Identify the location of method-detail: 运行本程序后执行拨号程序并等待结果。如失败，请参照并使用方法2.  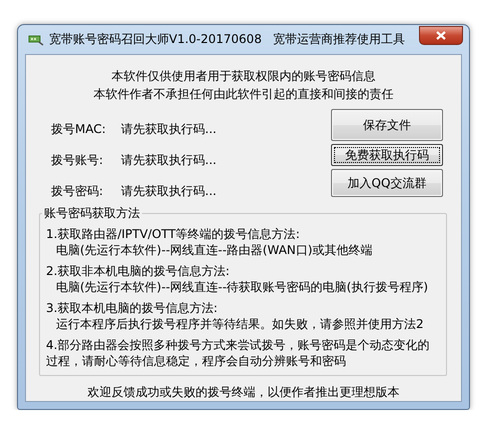
(240, 324).